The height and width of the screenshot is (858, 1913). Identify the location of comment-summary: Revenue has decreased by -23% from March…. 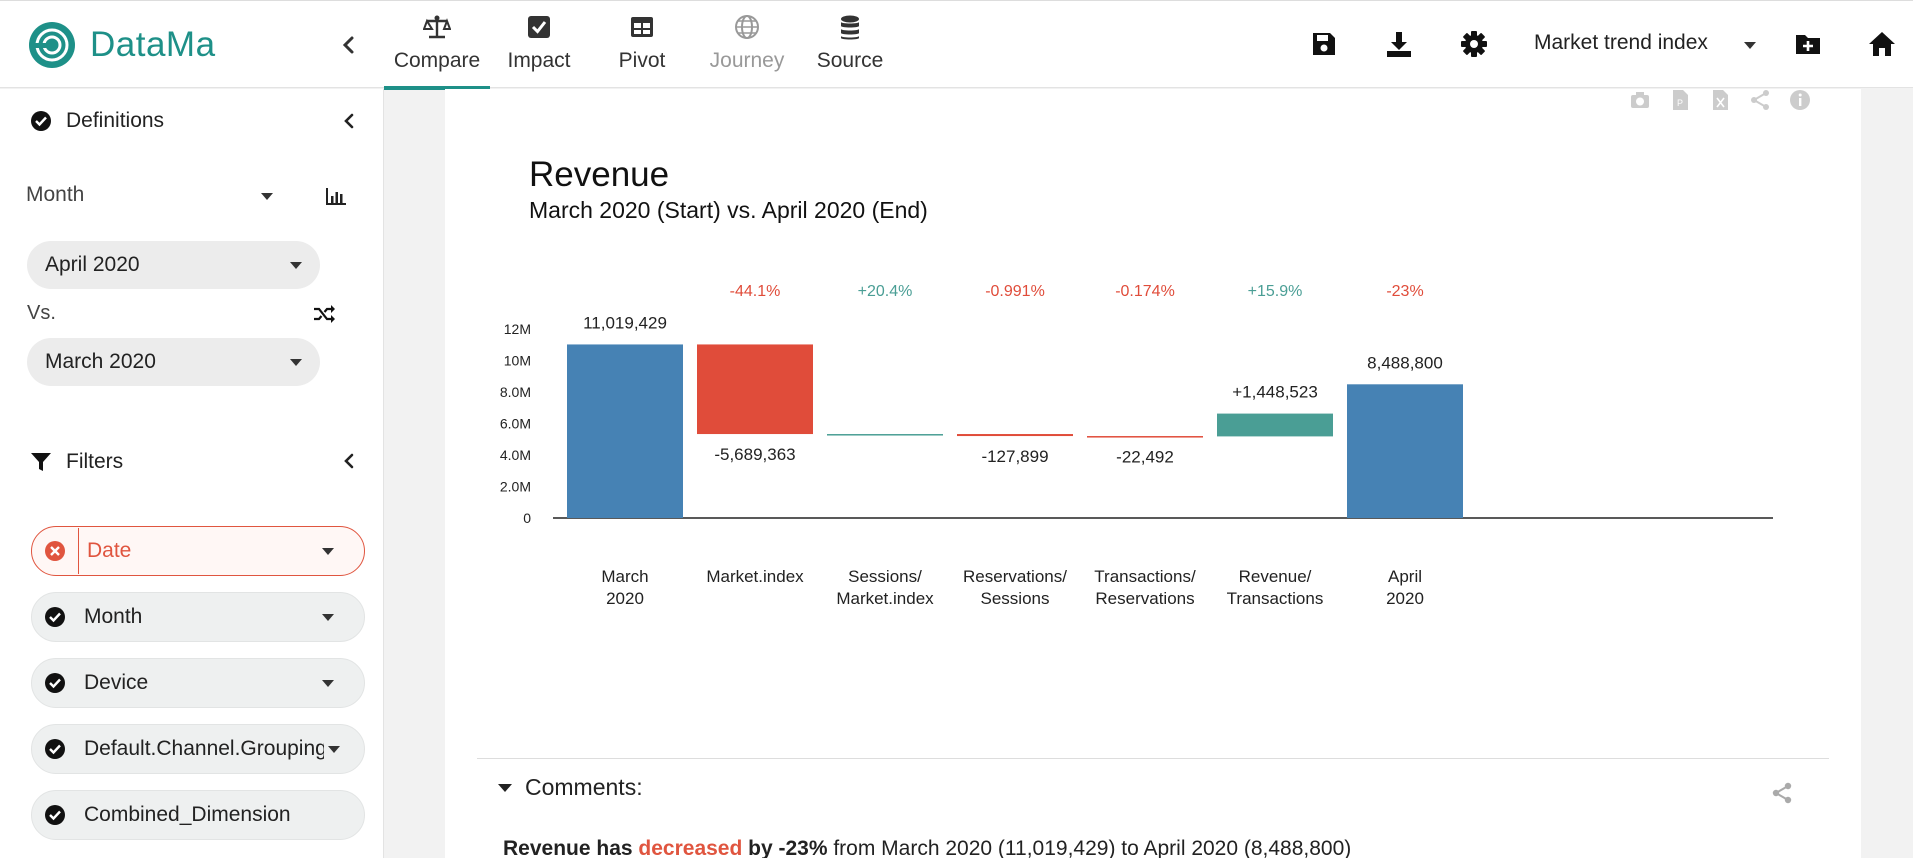
(927, 847).